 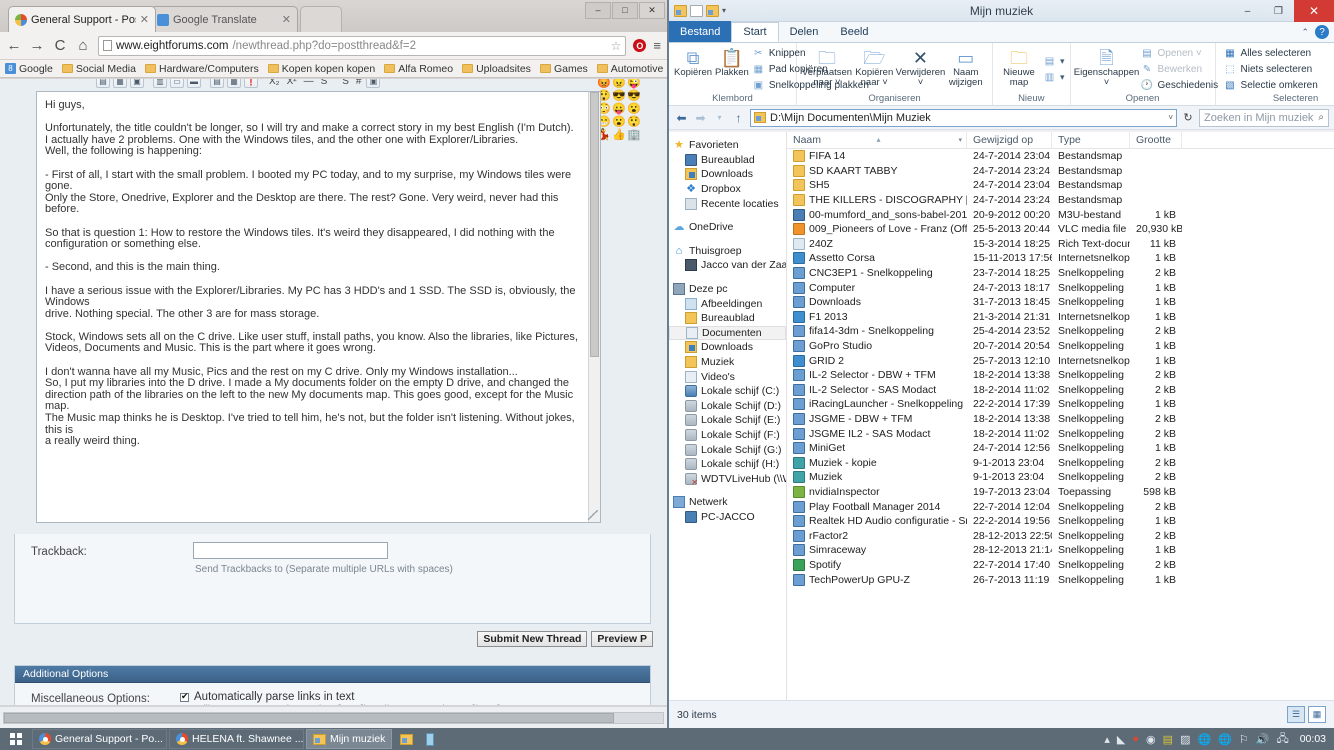 What do you see at coordinates (1170, 117) in the screenshot?
I see `chevron-down-icon: ˅` at bounding box center [1170, 117].